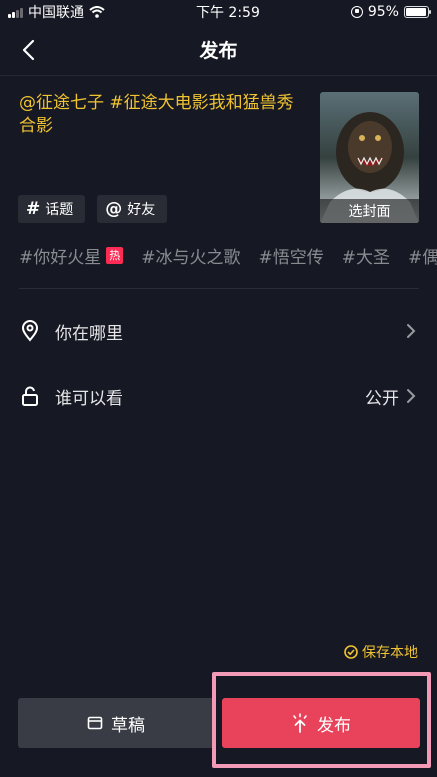 The width and height of the screenshot is (437, 777). I want to click on suggested-tags: #你好火星 热 #冰与火之歌 #悟空传 #大圣 #偶, so click(228, 255).